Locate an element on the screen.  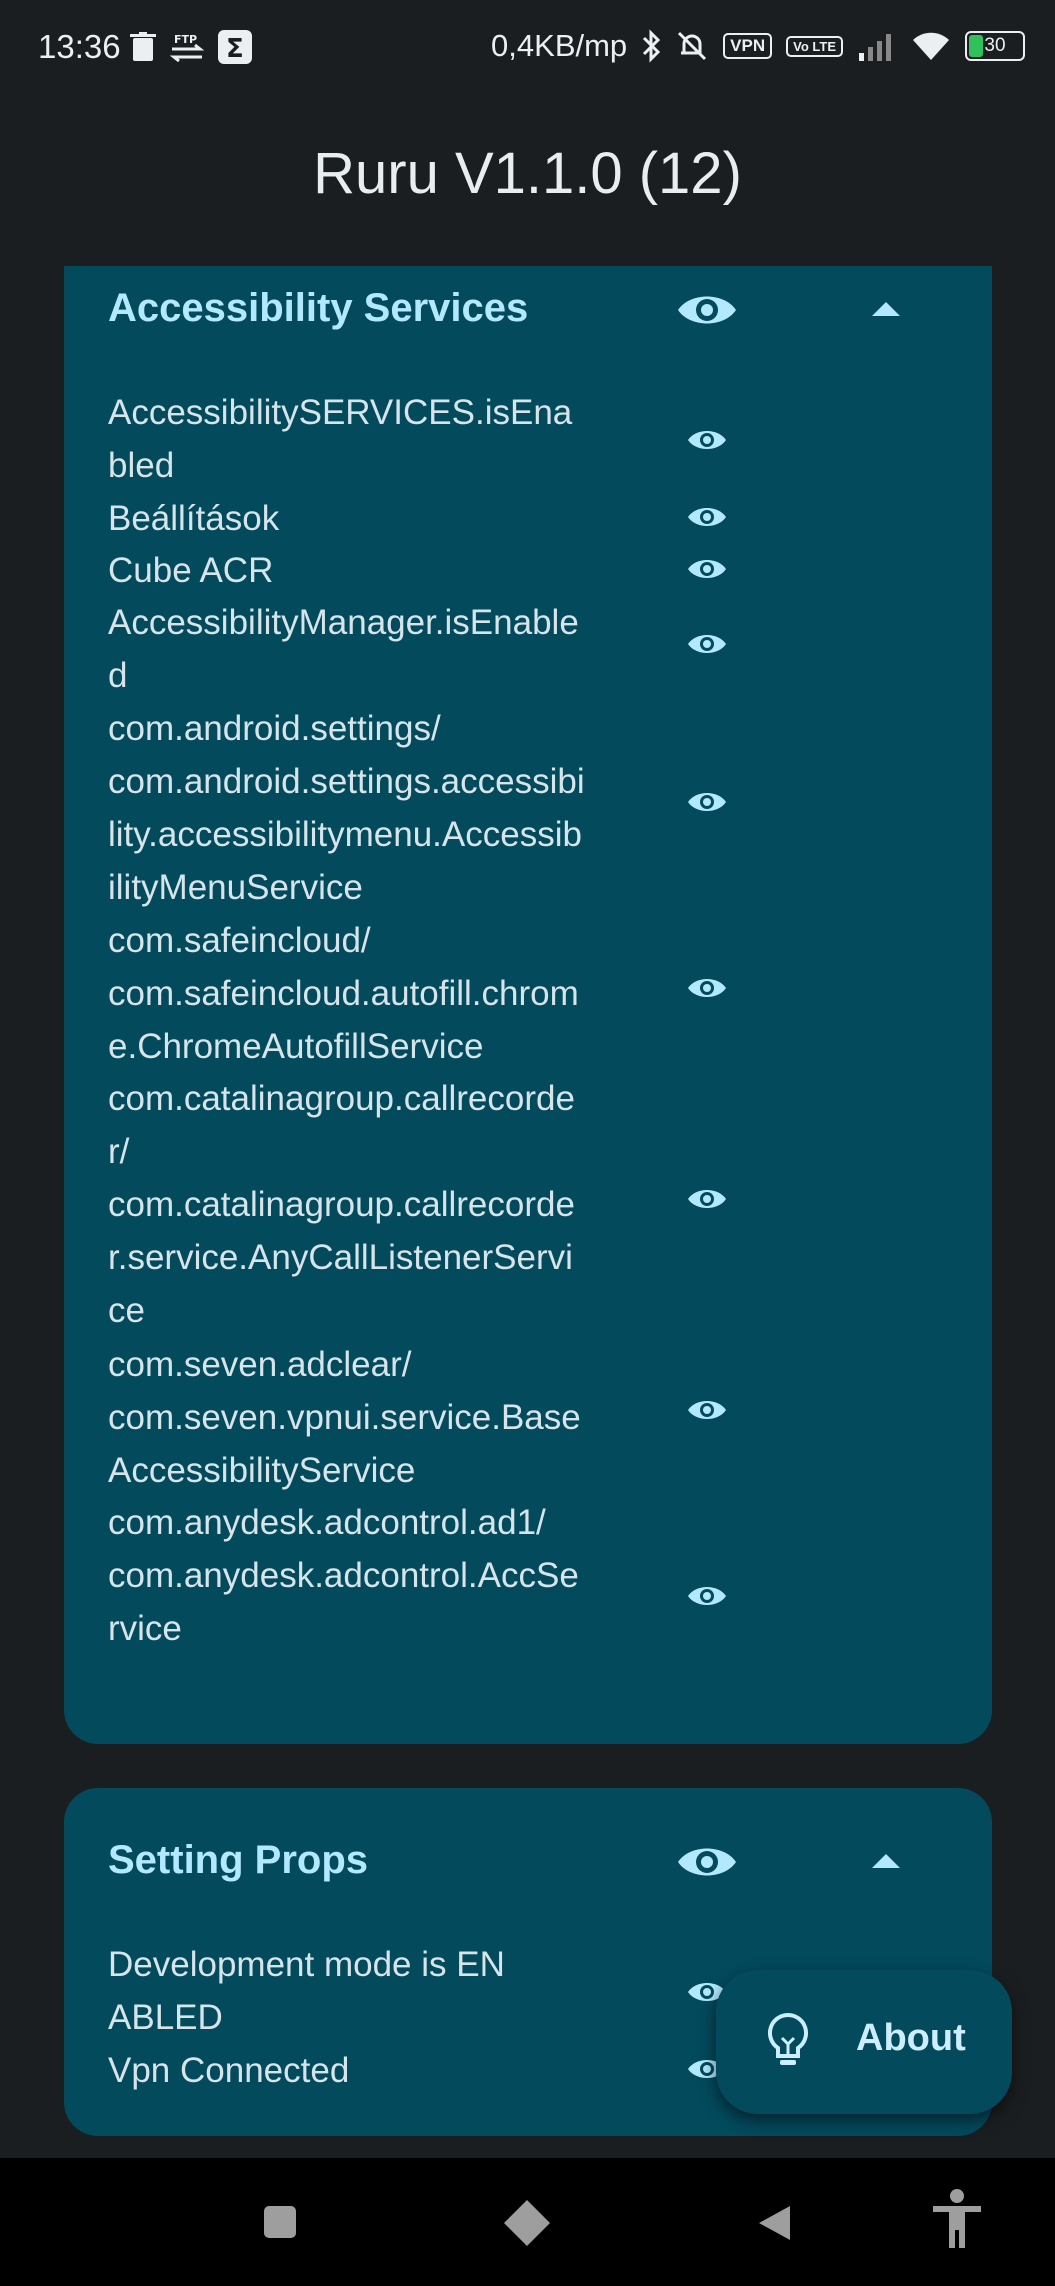
home-diamond-icon is located at coordinates (527, 2223).